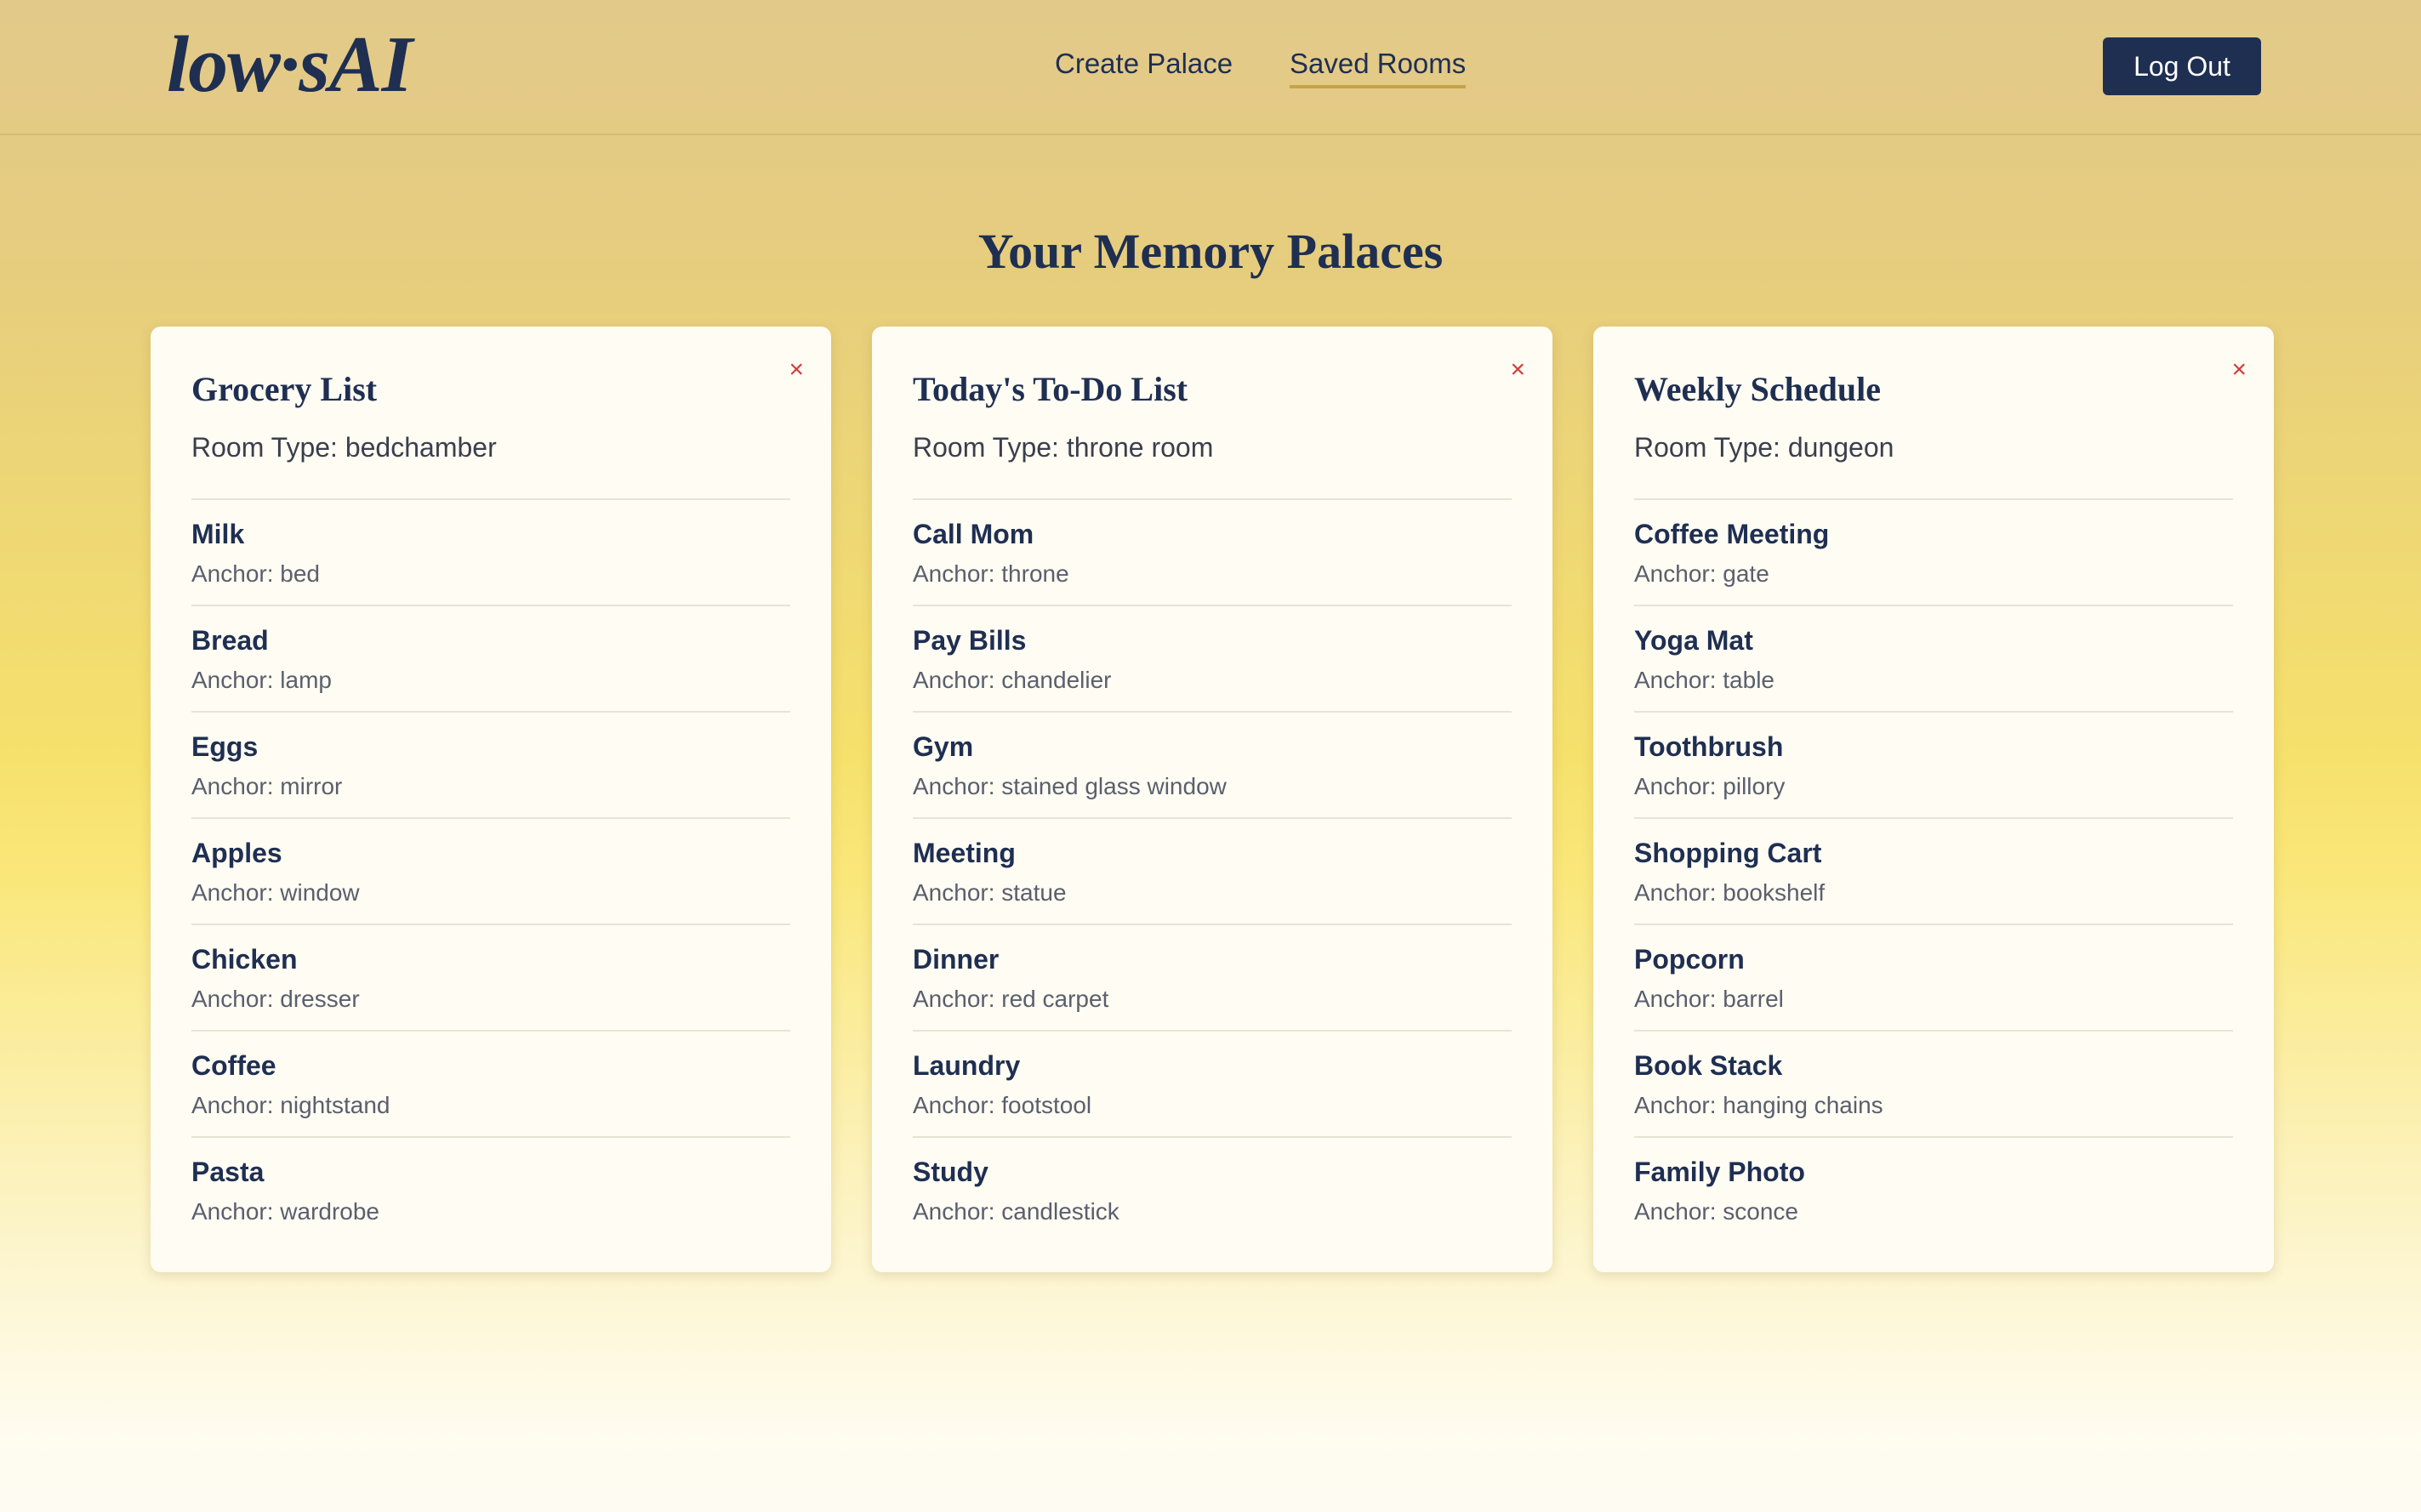 The image size is (2421, 1512). Describe the element at coordinates (1704, 680) in the screenshot. I see `item-anchor: Anchor: table` at that location.